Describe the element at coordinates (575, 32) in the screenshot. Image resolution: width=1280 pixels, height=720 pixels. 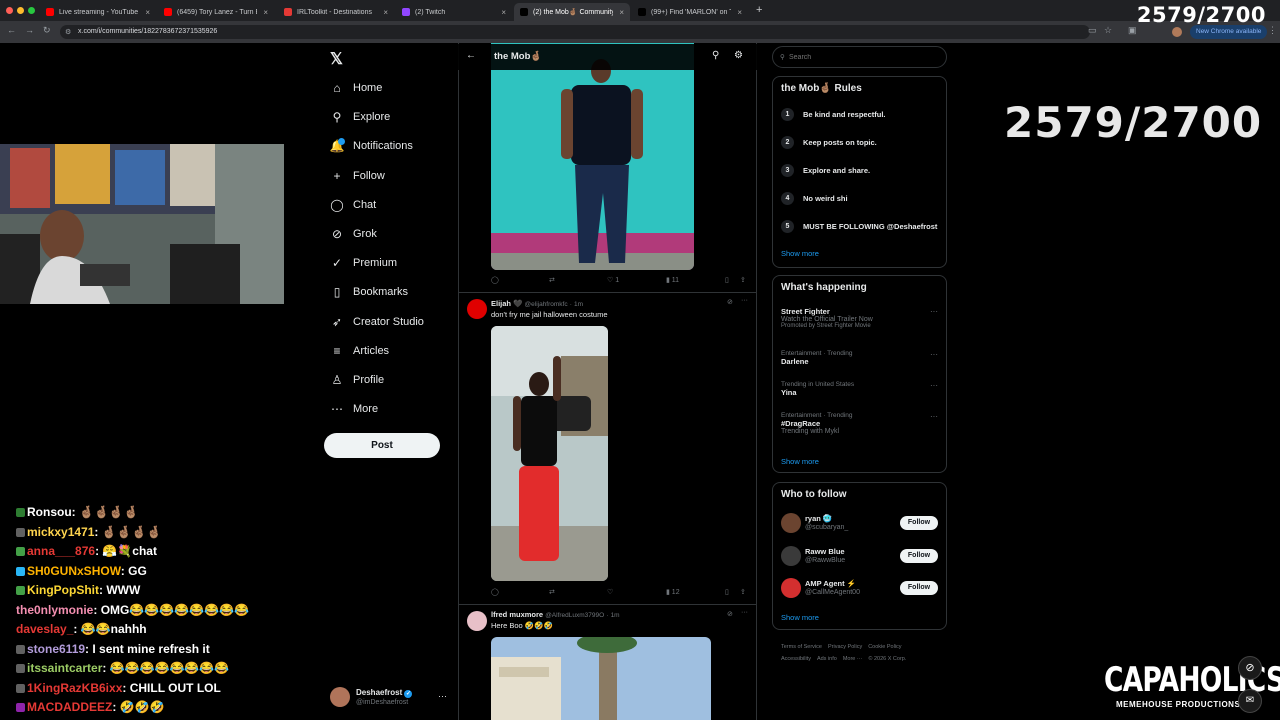
I see `url-input: x.com/i/communities/1822783672371535926` at that location.